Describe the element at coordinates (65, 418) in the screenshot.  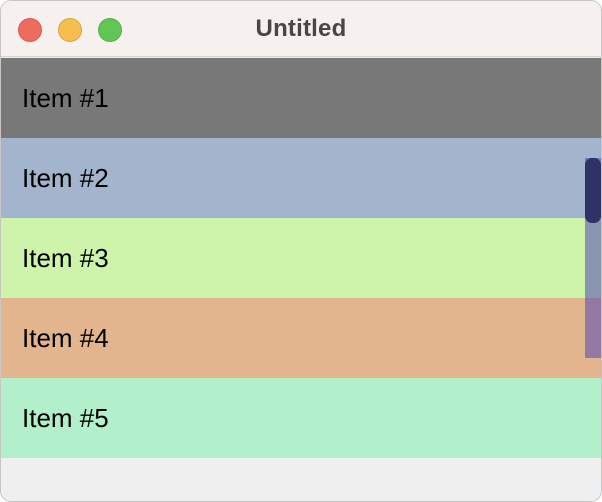
I see `list-item-label: Item #5` at that location.